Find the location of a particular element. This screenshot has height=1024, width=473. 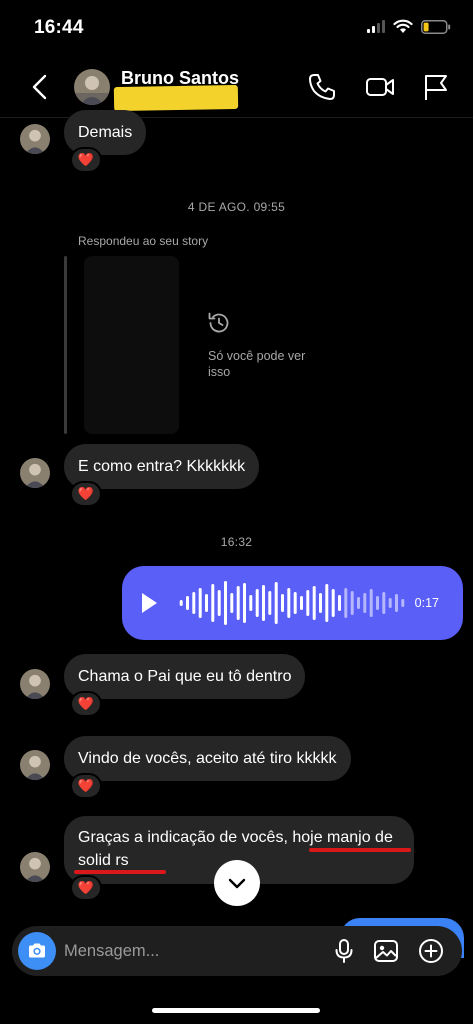

flag-icon is located at coordinates (436, 87).